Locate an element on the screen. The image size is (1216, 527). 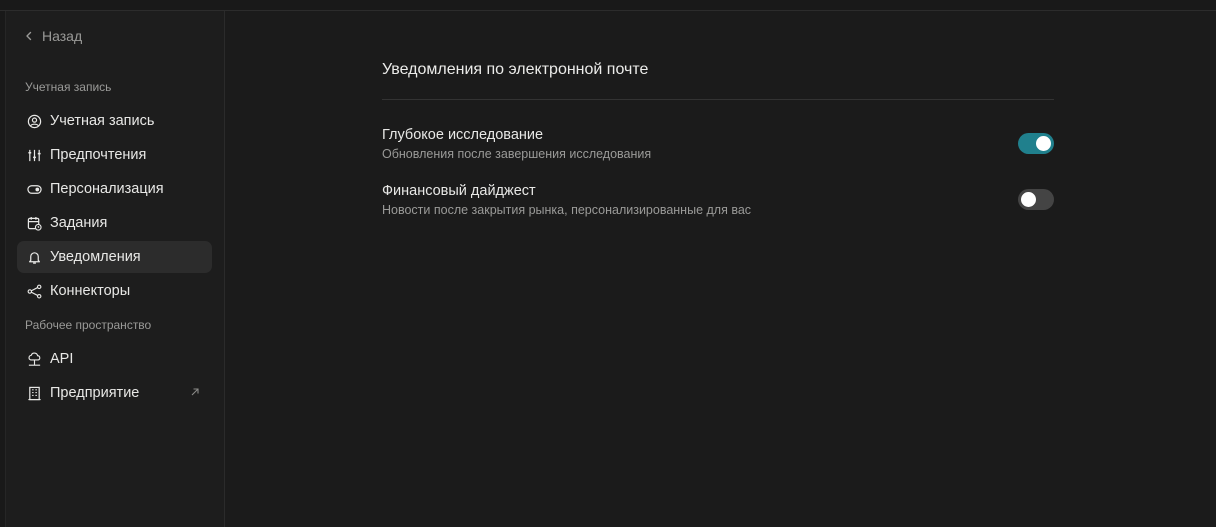
section-label-account: Учетная запись is located at coordinates (68, 87).